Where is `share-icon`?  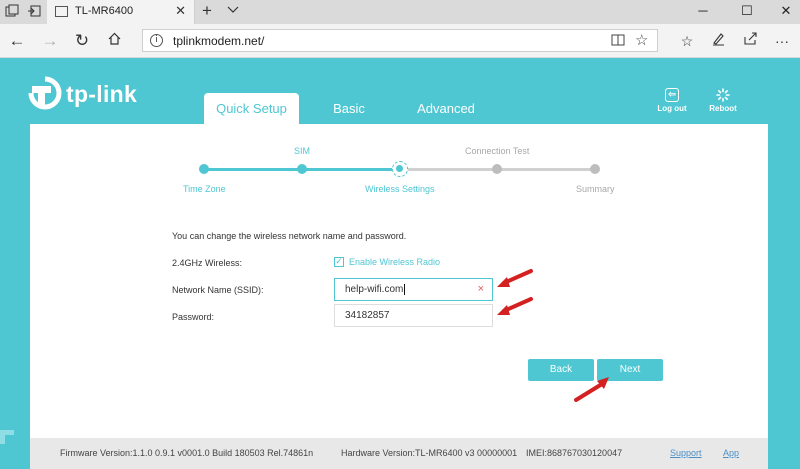
share-icon is located at coordinates (750, 41).